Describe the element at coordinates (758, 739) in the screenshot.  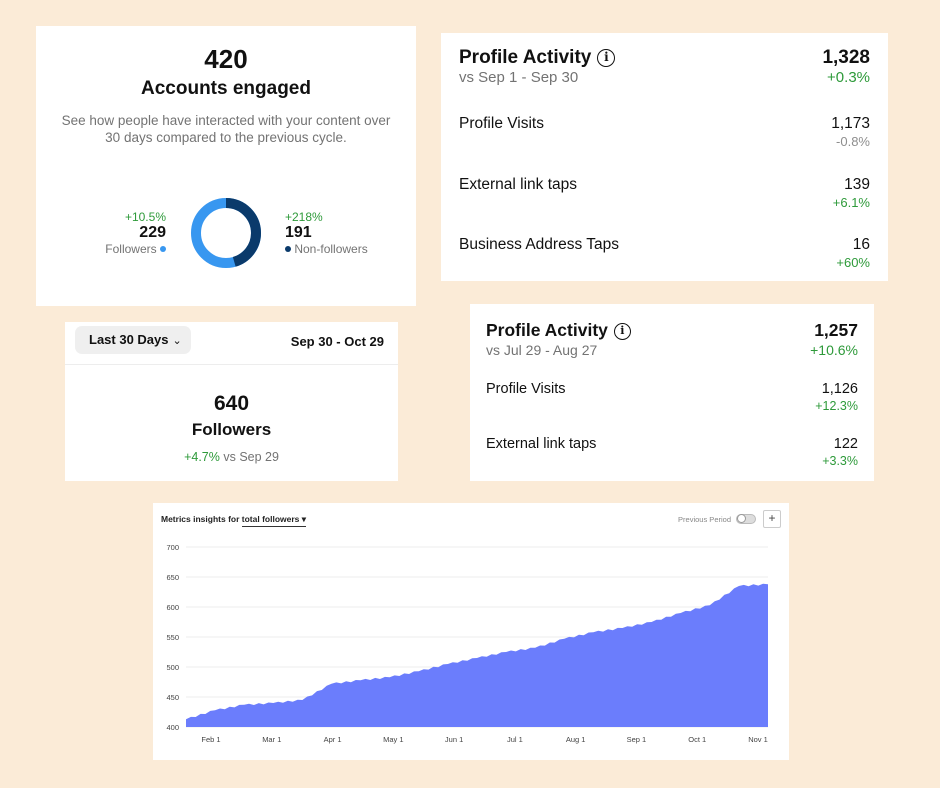
I see `x-tick-label: Nov 1` at that location.